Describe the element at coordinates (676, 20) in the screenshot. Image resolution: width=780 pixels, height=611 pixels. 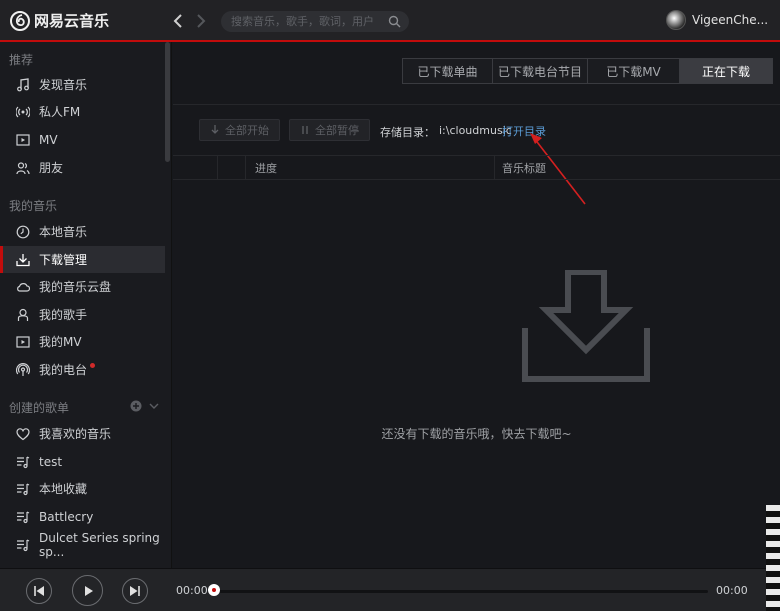
I see `avatar` at that location.